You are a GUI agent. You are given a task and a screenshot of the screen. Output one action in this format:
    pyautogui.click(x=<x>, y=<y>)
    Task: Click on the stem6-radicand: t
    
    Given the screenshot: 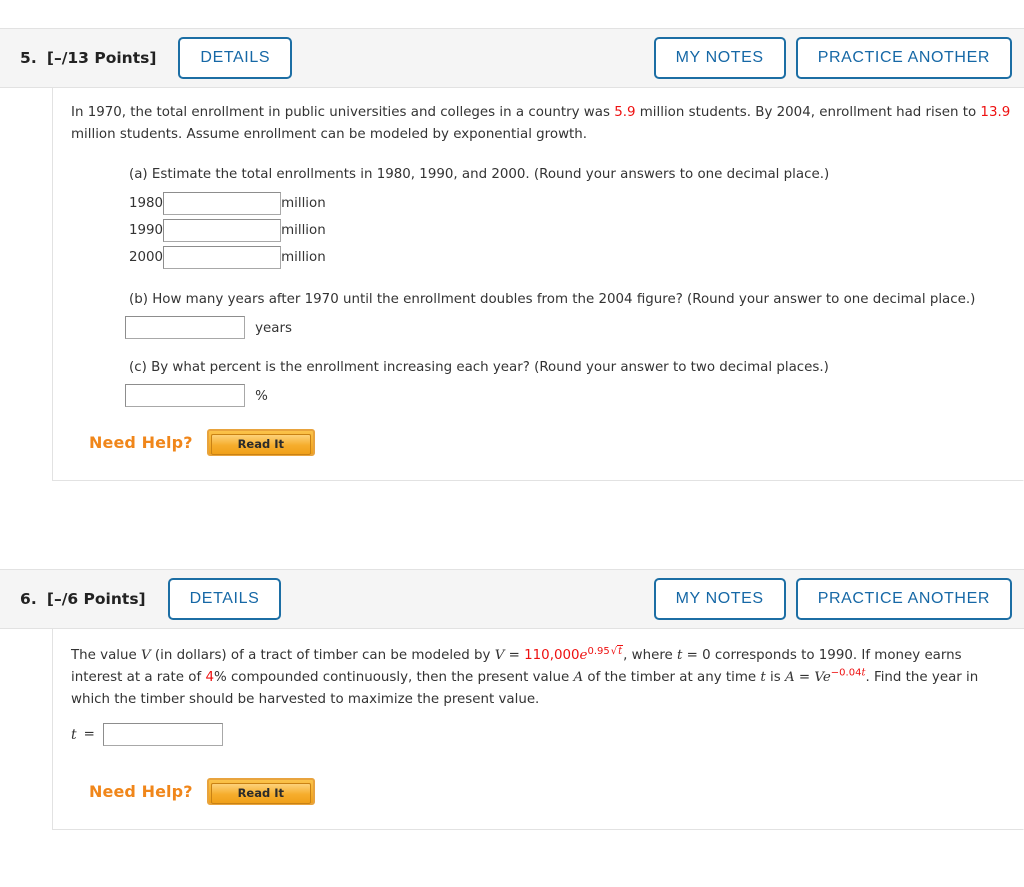 What is the action you would take?
    pyautogui.click(x=620, y=650)
    